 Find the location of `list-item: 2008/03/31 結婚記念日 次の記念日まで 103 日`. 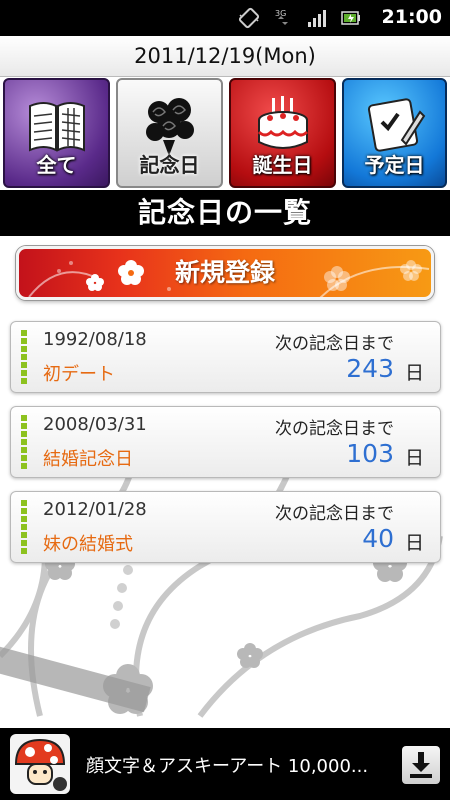

list-item: 2008/03/31 結婚記念日 次の記念日まで 103 日 is located at coordinates (225, 442).